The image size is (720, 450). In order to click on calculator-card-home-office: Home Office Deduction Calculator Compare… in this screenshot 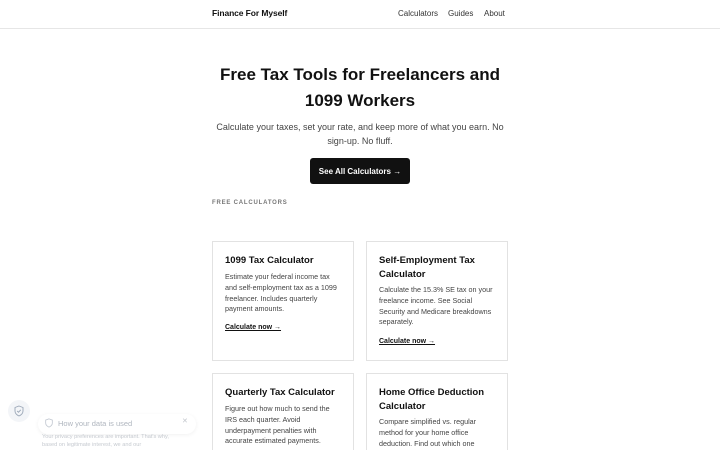, I will do `click(437, 411)`.